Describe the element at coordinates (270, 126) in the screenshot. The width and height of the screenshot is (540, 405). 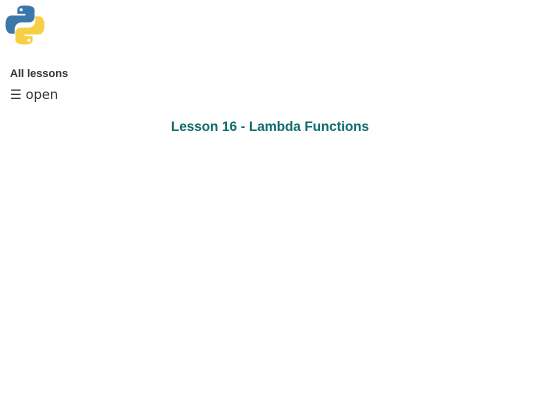
I see `lesson-title: Lesson 16 - Lambda Functions` at that location.